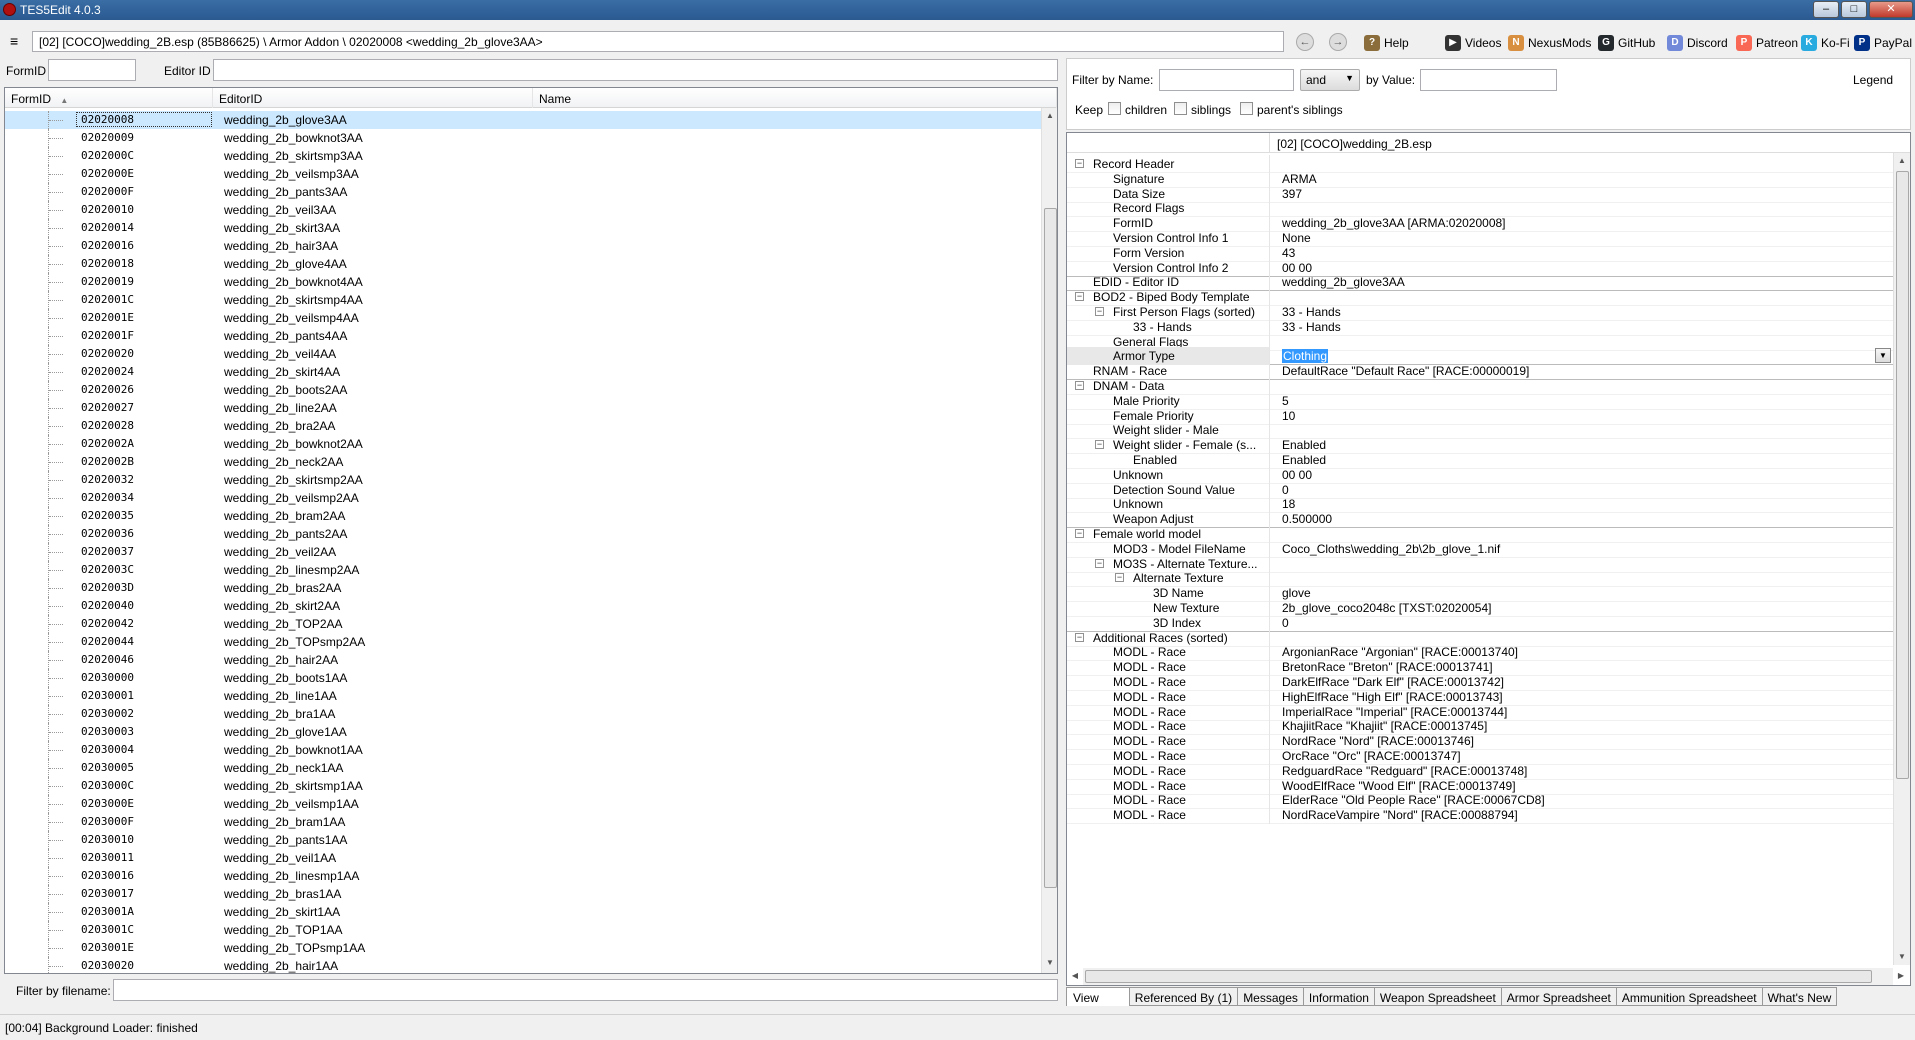 This screenshot has width=1915, height=1040. Describe the element at coordinates (523, 965) in the screenshot. I see `list-item: 02030020 wedding_2b_hair1AA` at that location.